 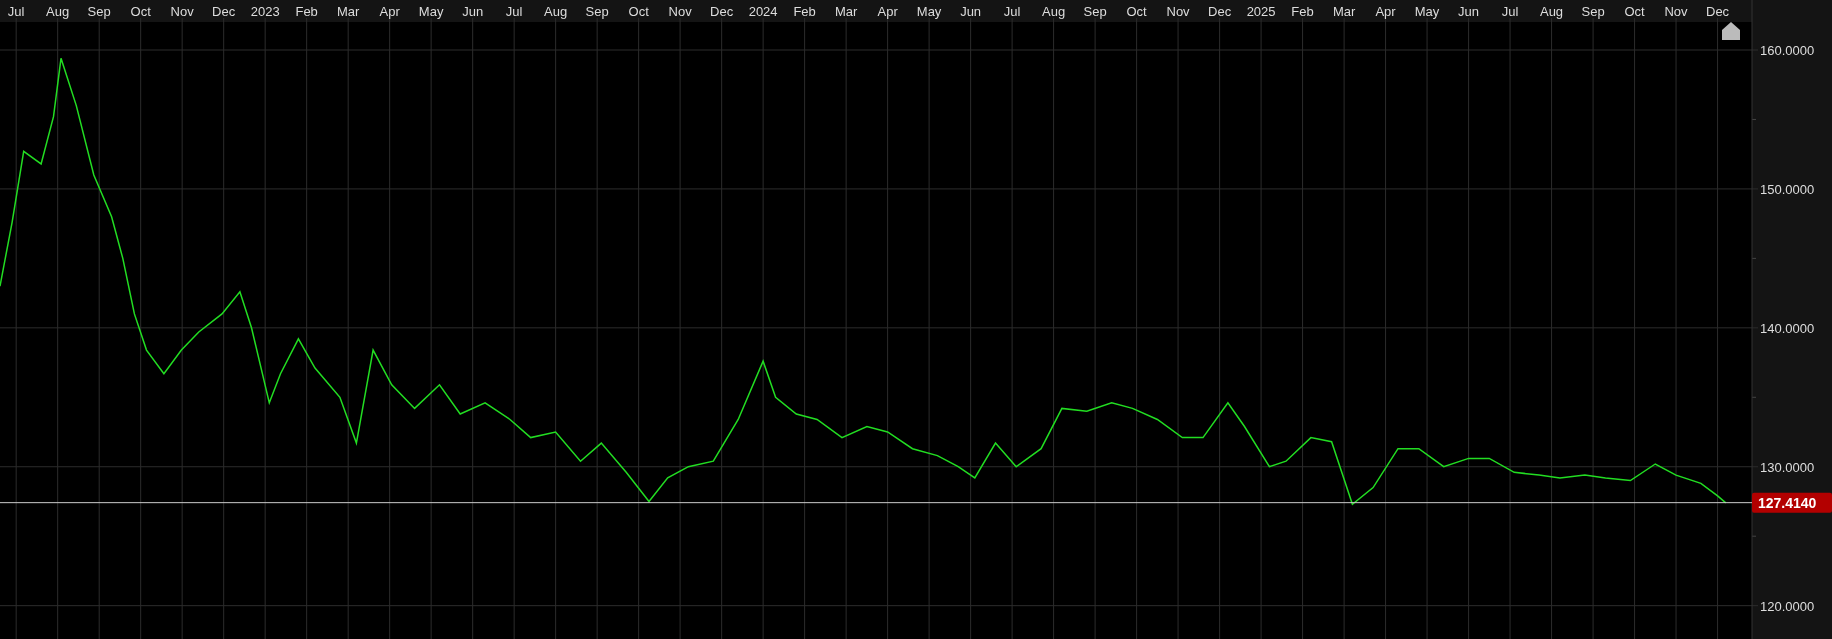 I want to click on price-label: 140.0000, so click(x=1787, y=328).